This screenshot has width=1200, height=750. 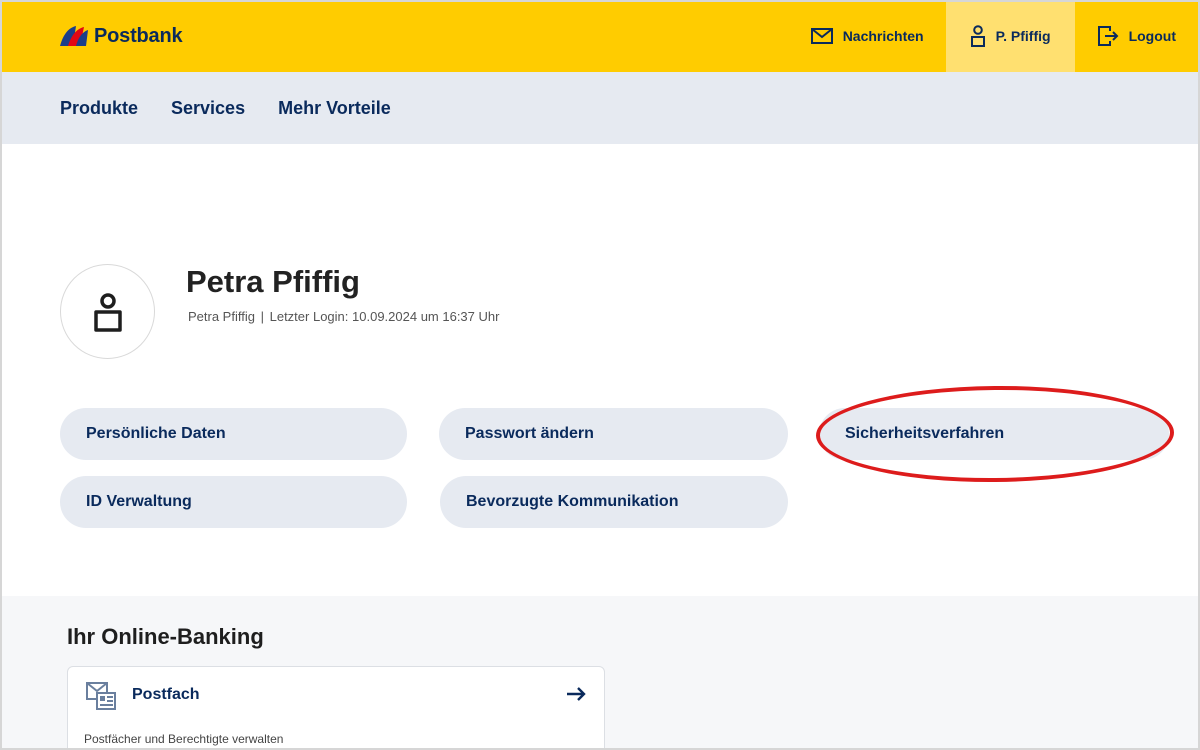 I want to click on main-nav: Produkte Services Mehr Vorteile, so click(x=600, y=108).